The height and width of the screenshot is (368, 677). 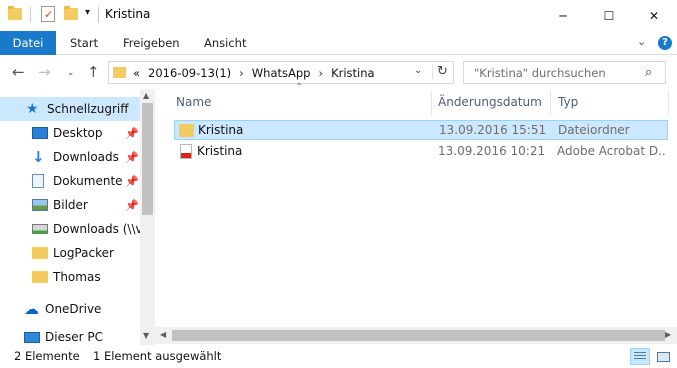 What do you see at coordinates (40, 229) in the screenshot?
I see `network-drive-icon` at bounding box center [40, 229].